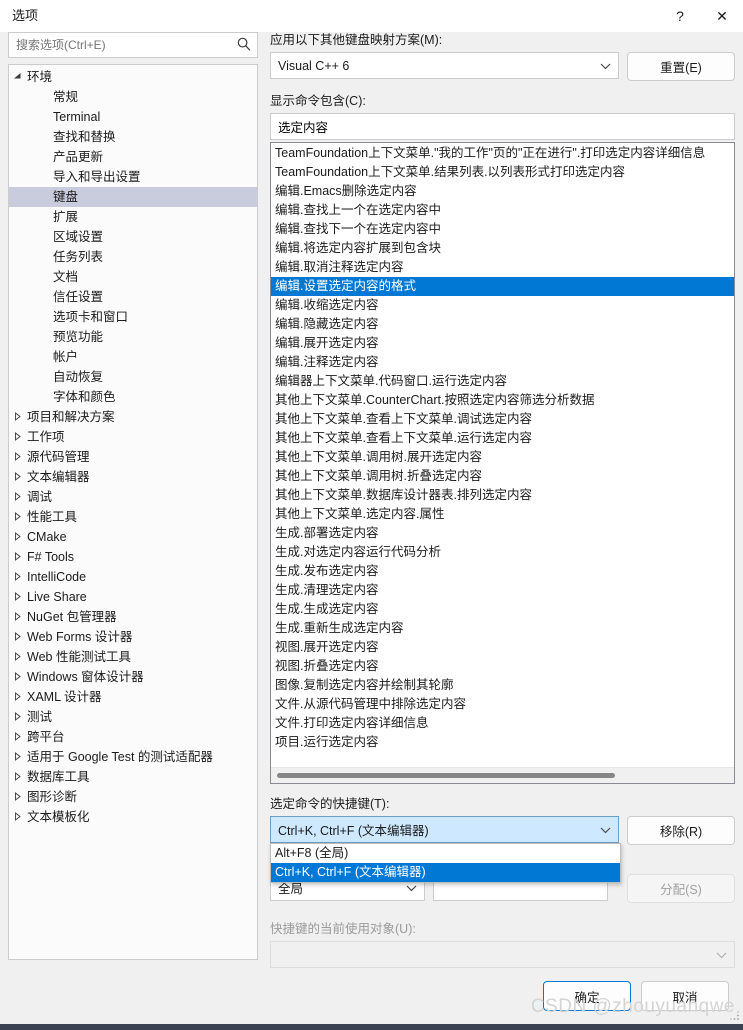  What do you see at coordinates (133, 617) in the screenshot?
I see `sidebar-item-27: NuGet 包管理器` at bounding box center [133, 617].